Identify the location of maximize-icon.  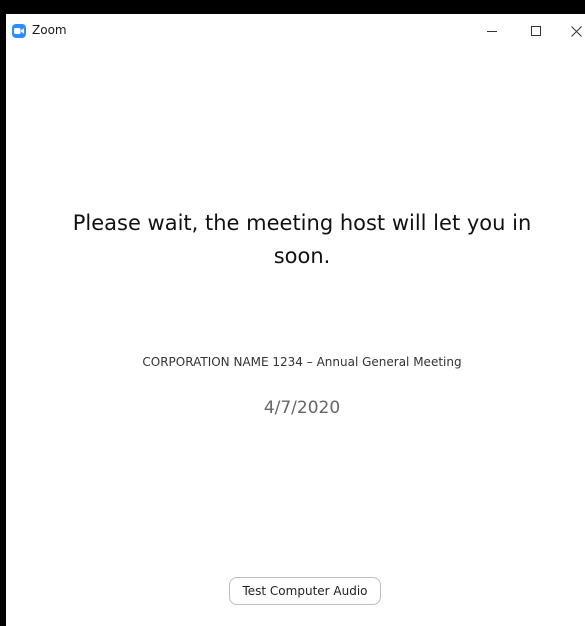
(536, 31).